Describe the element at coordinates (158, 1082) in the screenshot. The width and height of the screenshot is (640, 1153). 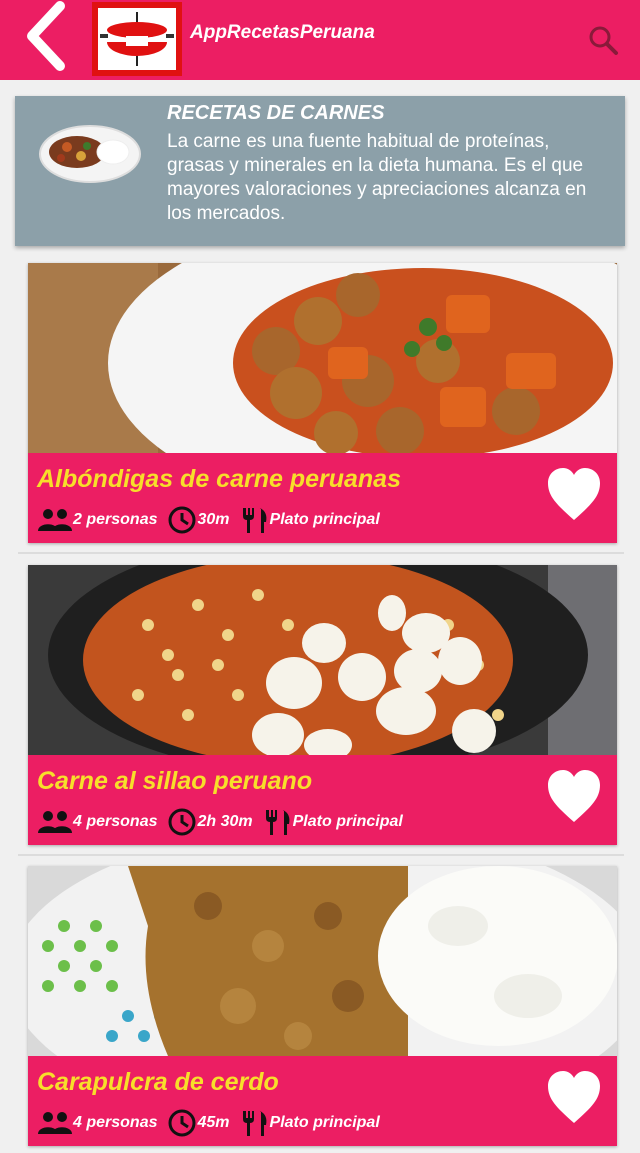
I see `recipe-title: Carapulcra de cerdo` at that location.